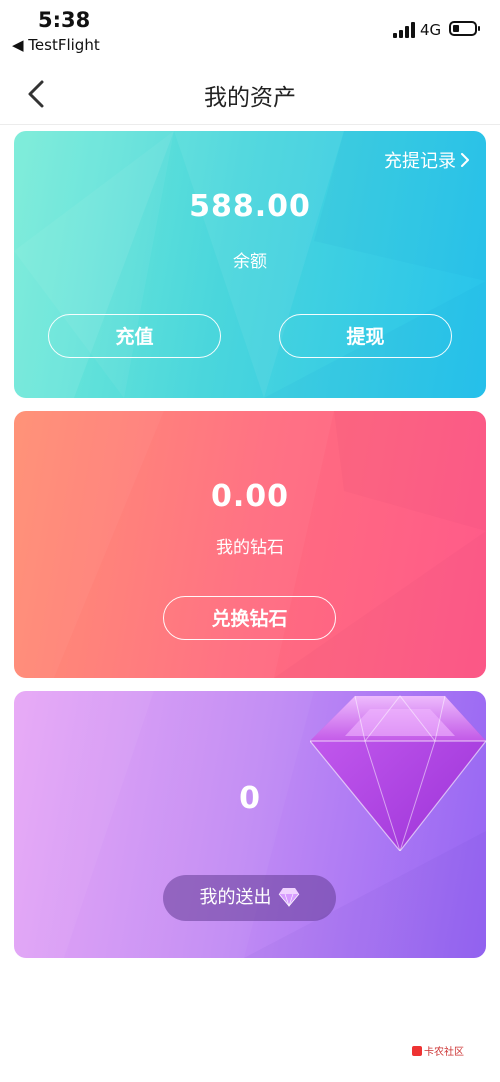 The image size is (500, 1082). I want to click on gem-icon, so click(289, 902).